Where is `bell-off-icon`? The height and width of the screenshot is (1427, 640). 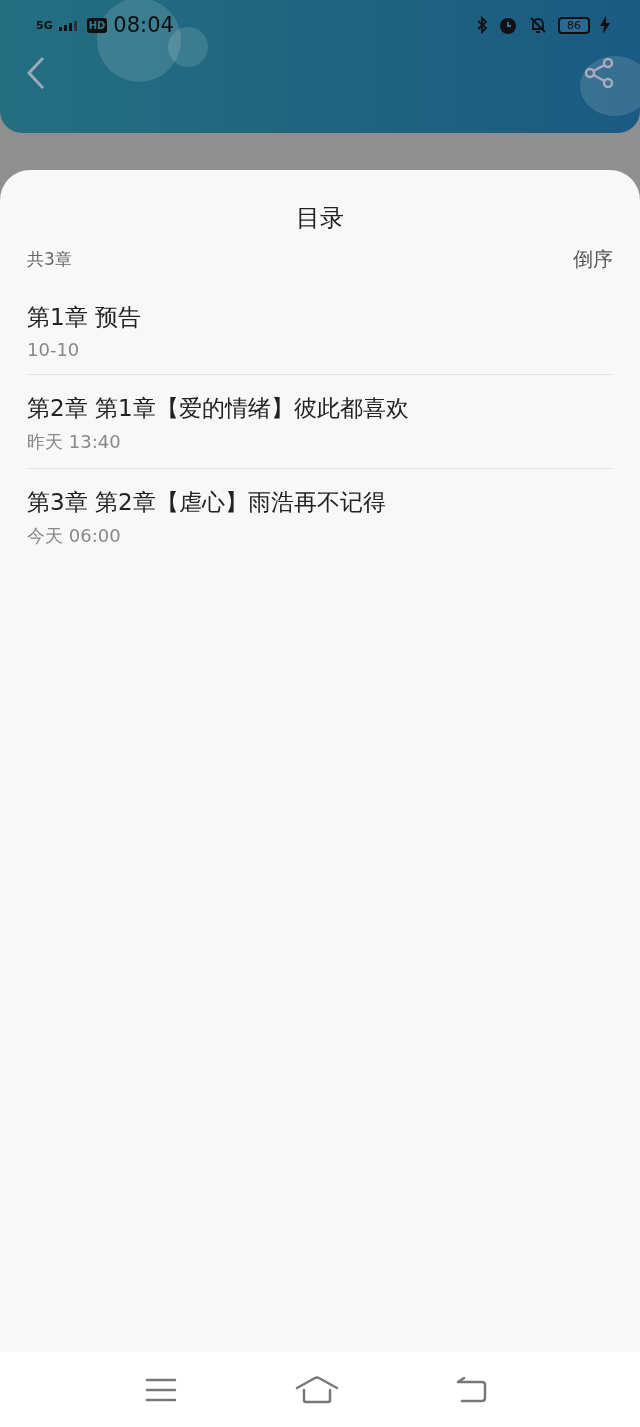
bell-off-icon is located at coordinates (538, 25).